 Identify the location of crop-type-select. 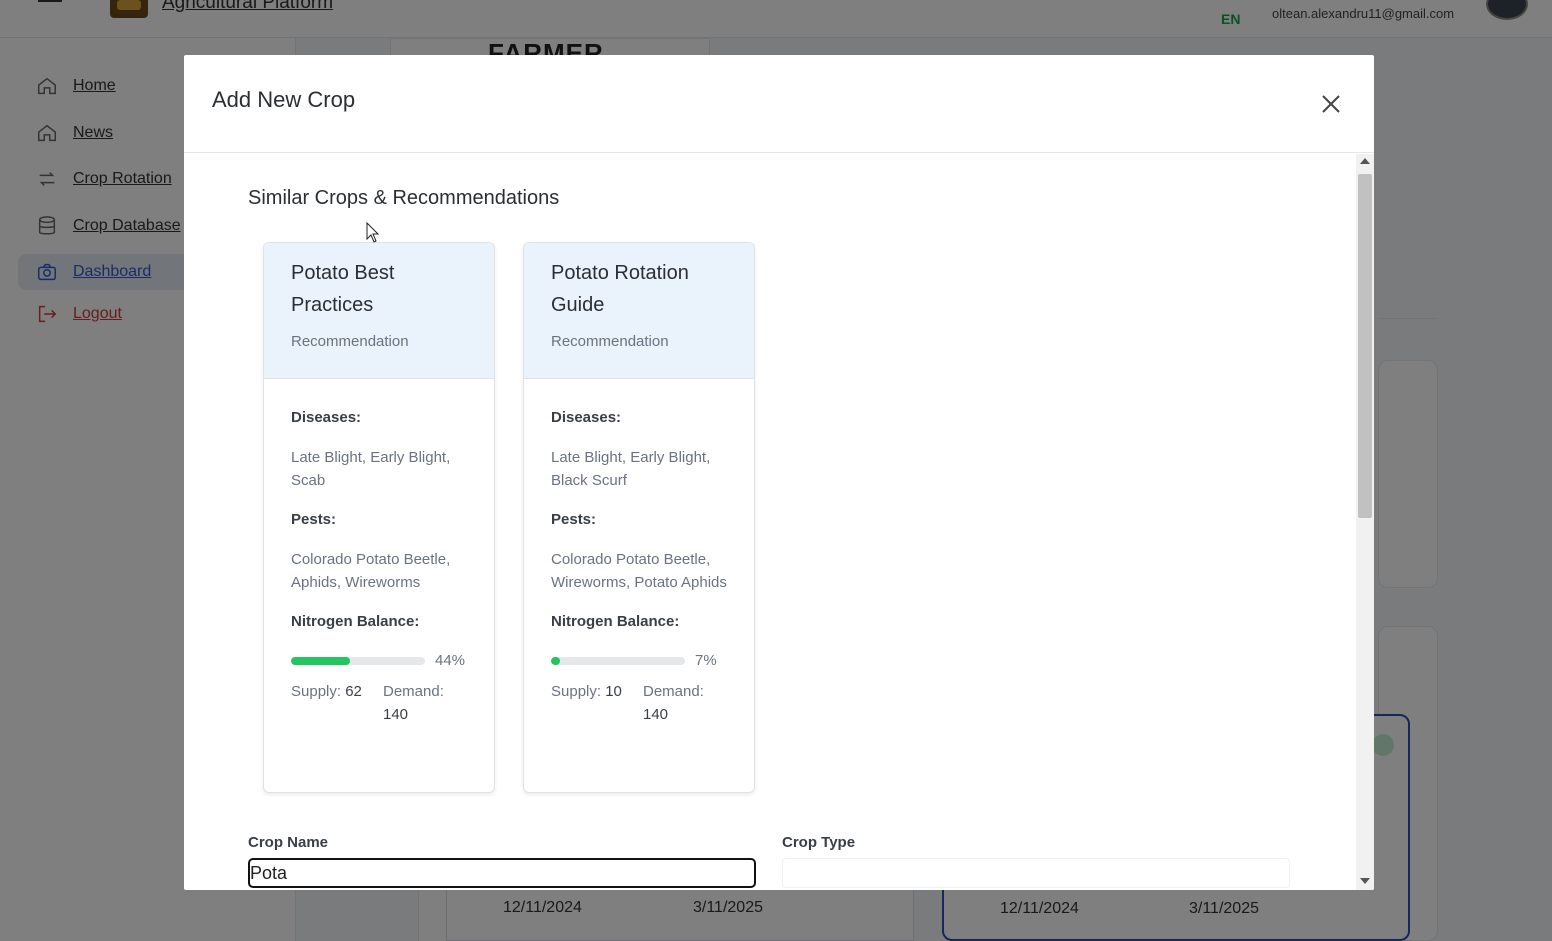
(1036, 873).